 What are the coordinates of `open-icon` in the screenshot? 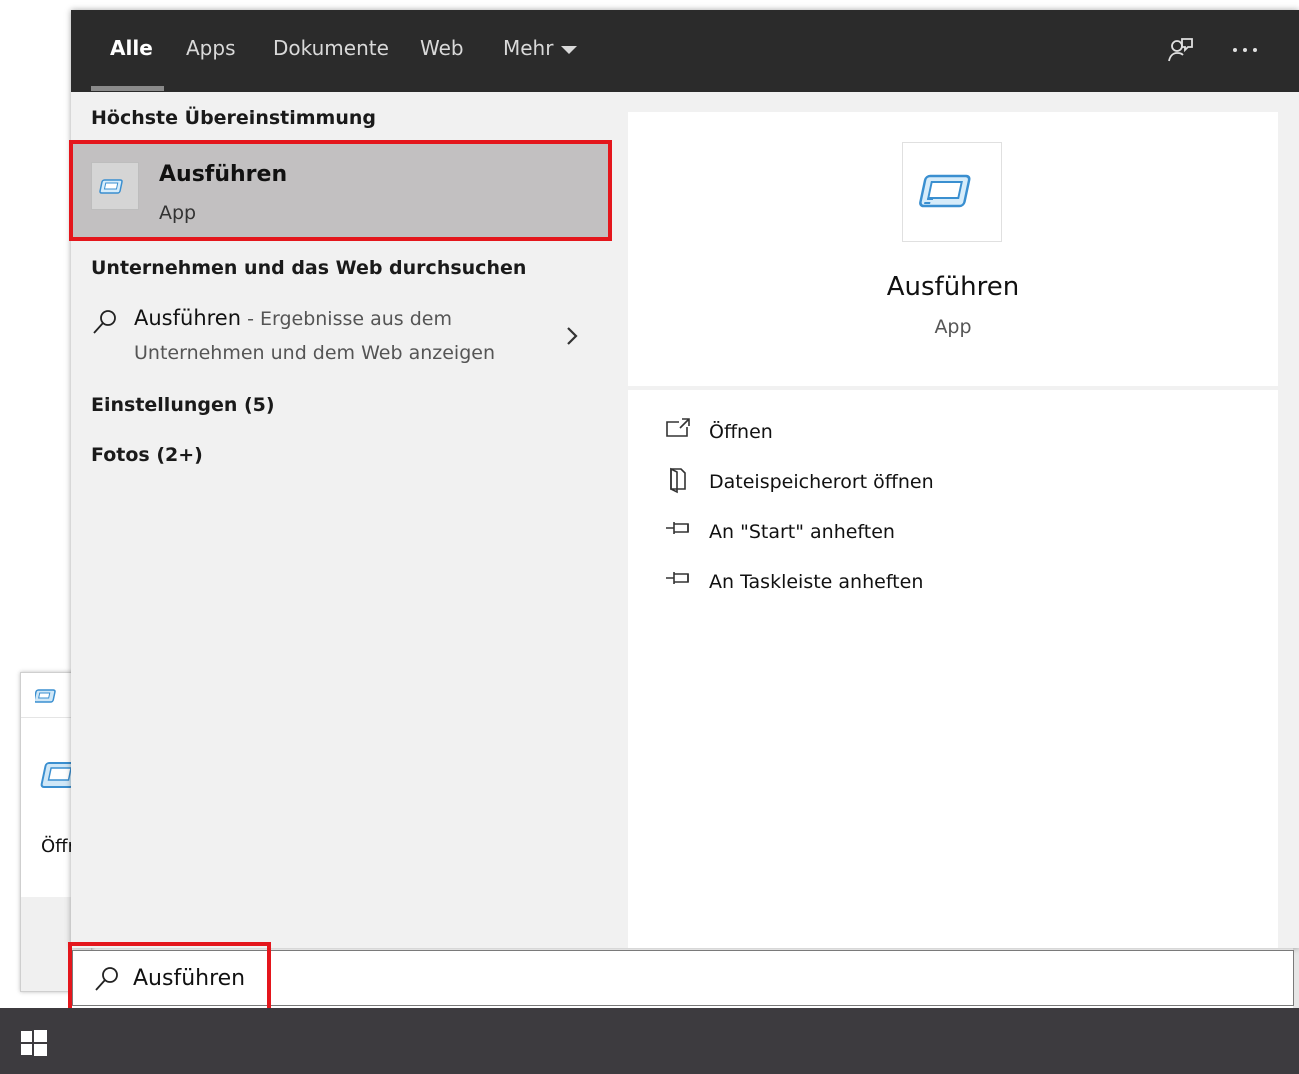 It's located at (678, 430).